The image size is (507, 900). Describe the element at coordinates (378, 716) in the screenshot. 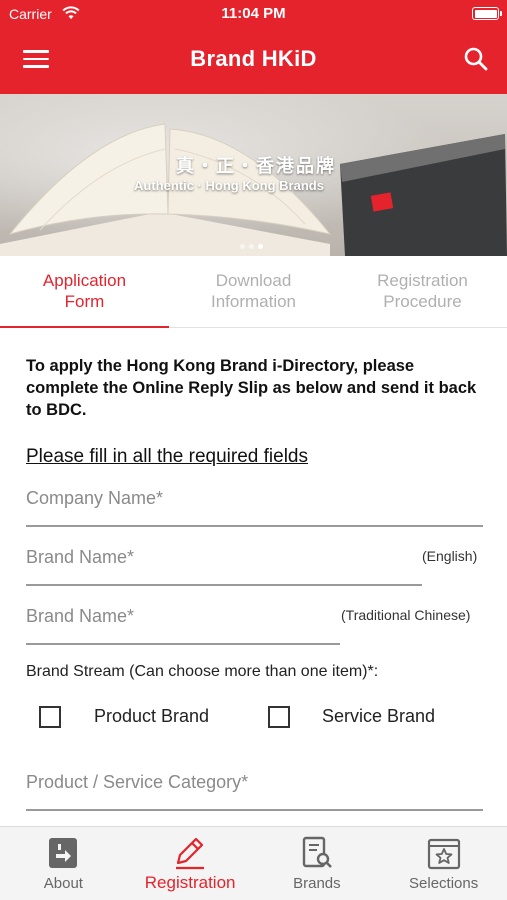

I see `service-brand-label: Service Brand` at that location.